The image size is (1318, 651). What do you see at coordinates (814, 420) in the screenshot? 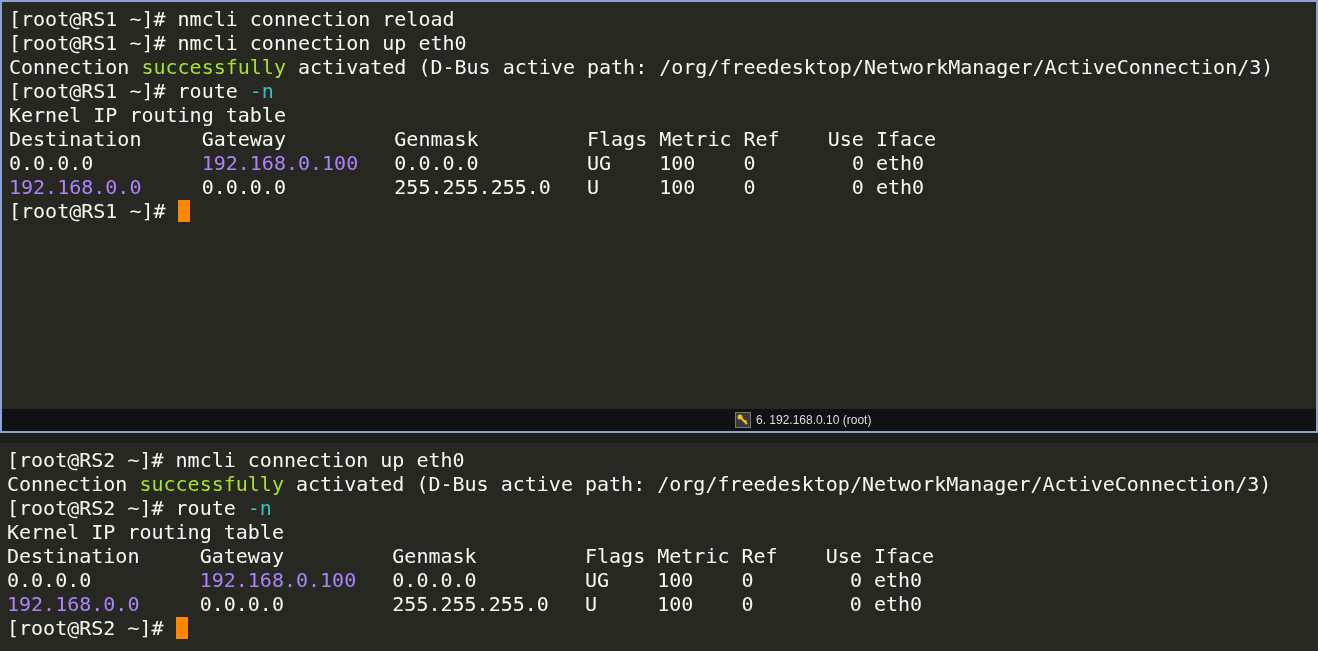
I see `session-label: 6. 192.168.0.10 (root)` at bounding box center [814, 420].